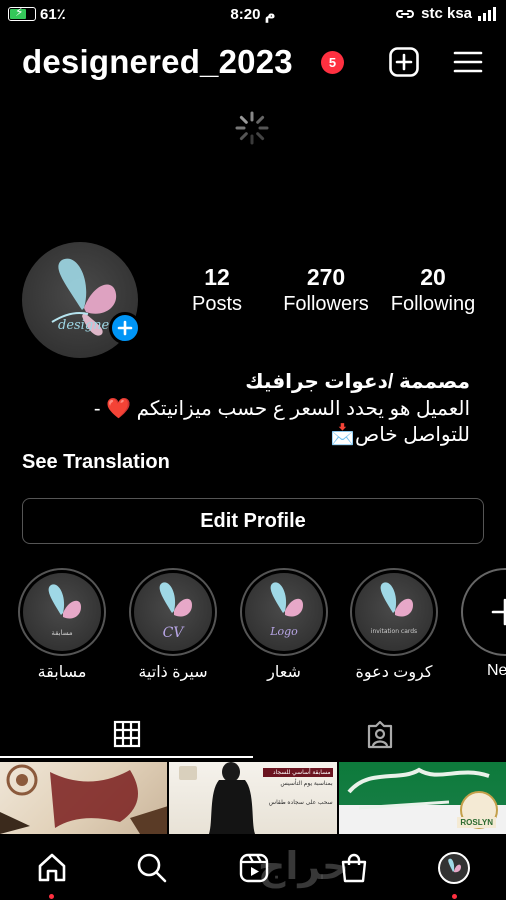 This screenshot has width=506, height=900. What do you see at coordinates (400, 435) in the screenshot?
I see `bio-line-2: للتواصل خاص📩` at bounding box center [400, 435].